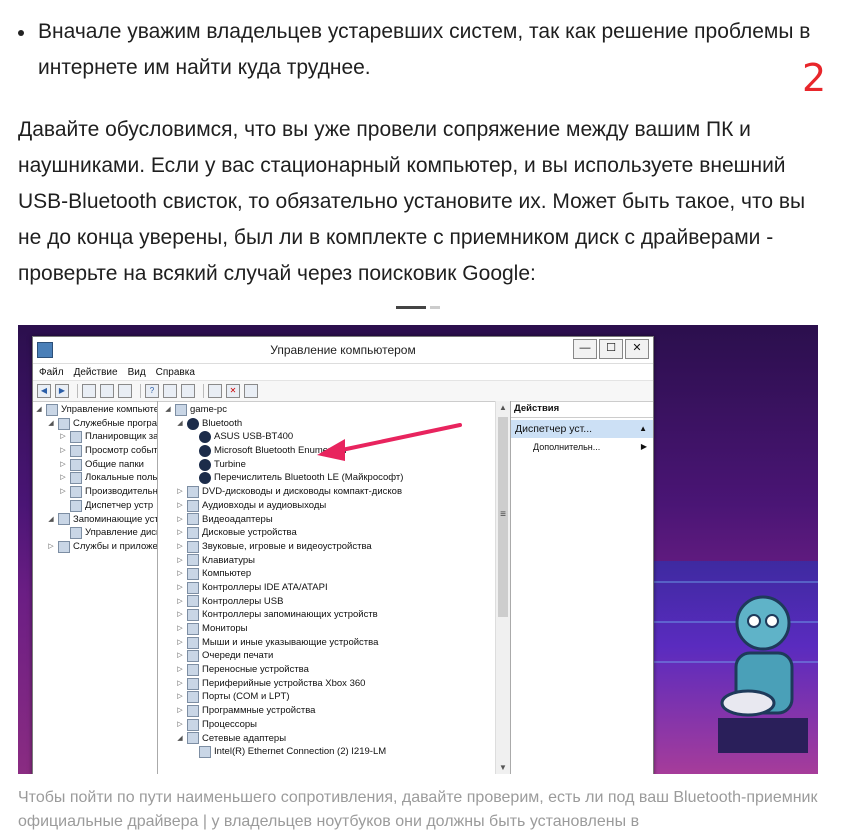 Image resolution: width=848 pixels, height=834 pixels. What do you see at coordinates (89, 391) in the screenshot?
I see `folder-up-icon` at bounding box center [89, 391].